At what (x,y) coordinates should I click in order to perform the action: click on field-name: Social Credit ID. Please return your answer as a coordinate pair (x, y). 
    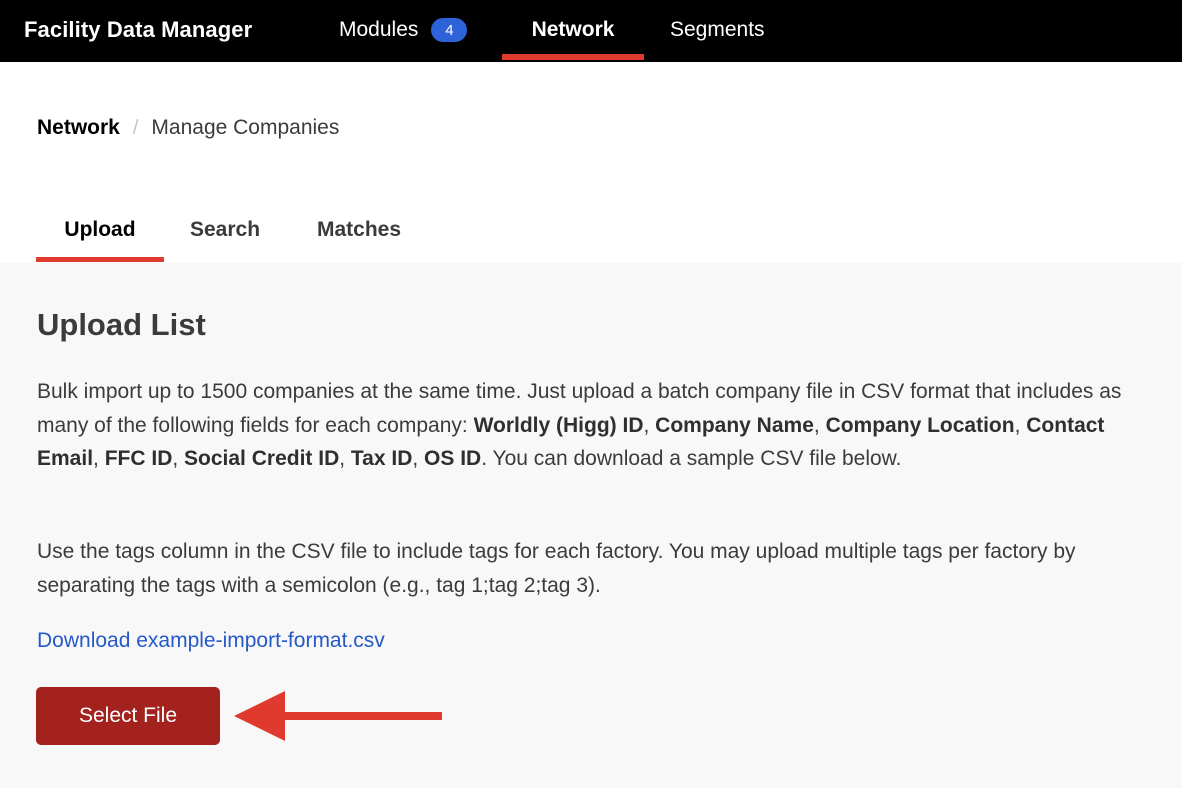
    Looking at the image, I should click on (262, 459).